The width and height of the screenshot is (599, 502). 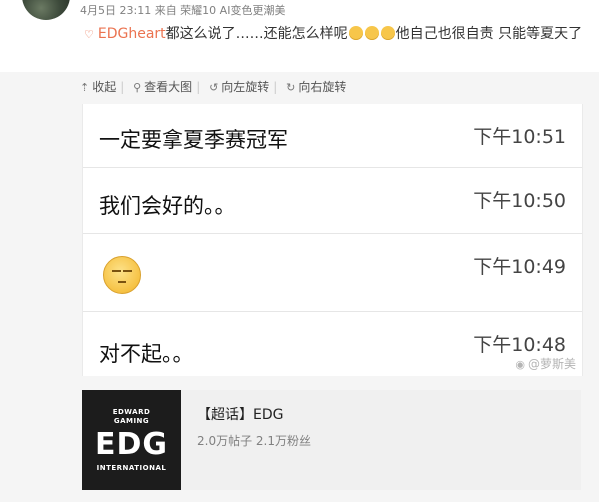 What do you see at coordinates (240, 414) in the screenshot?
I see `topic-card-title: 【超话】EDG` at bounding box center [240, 414].